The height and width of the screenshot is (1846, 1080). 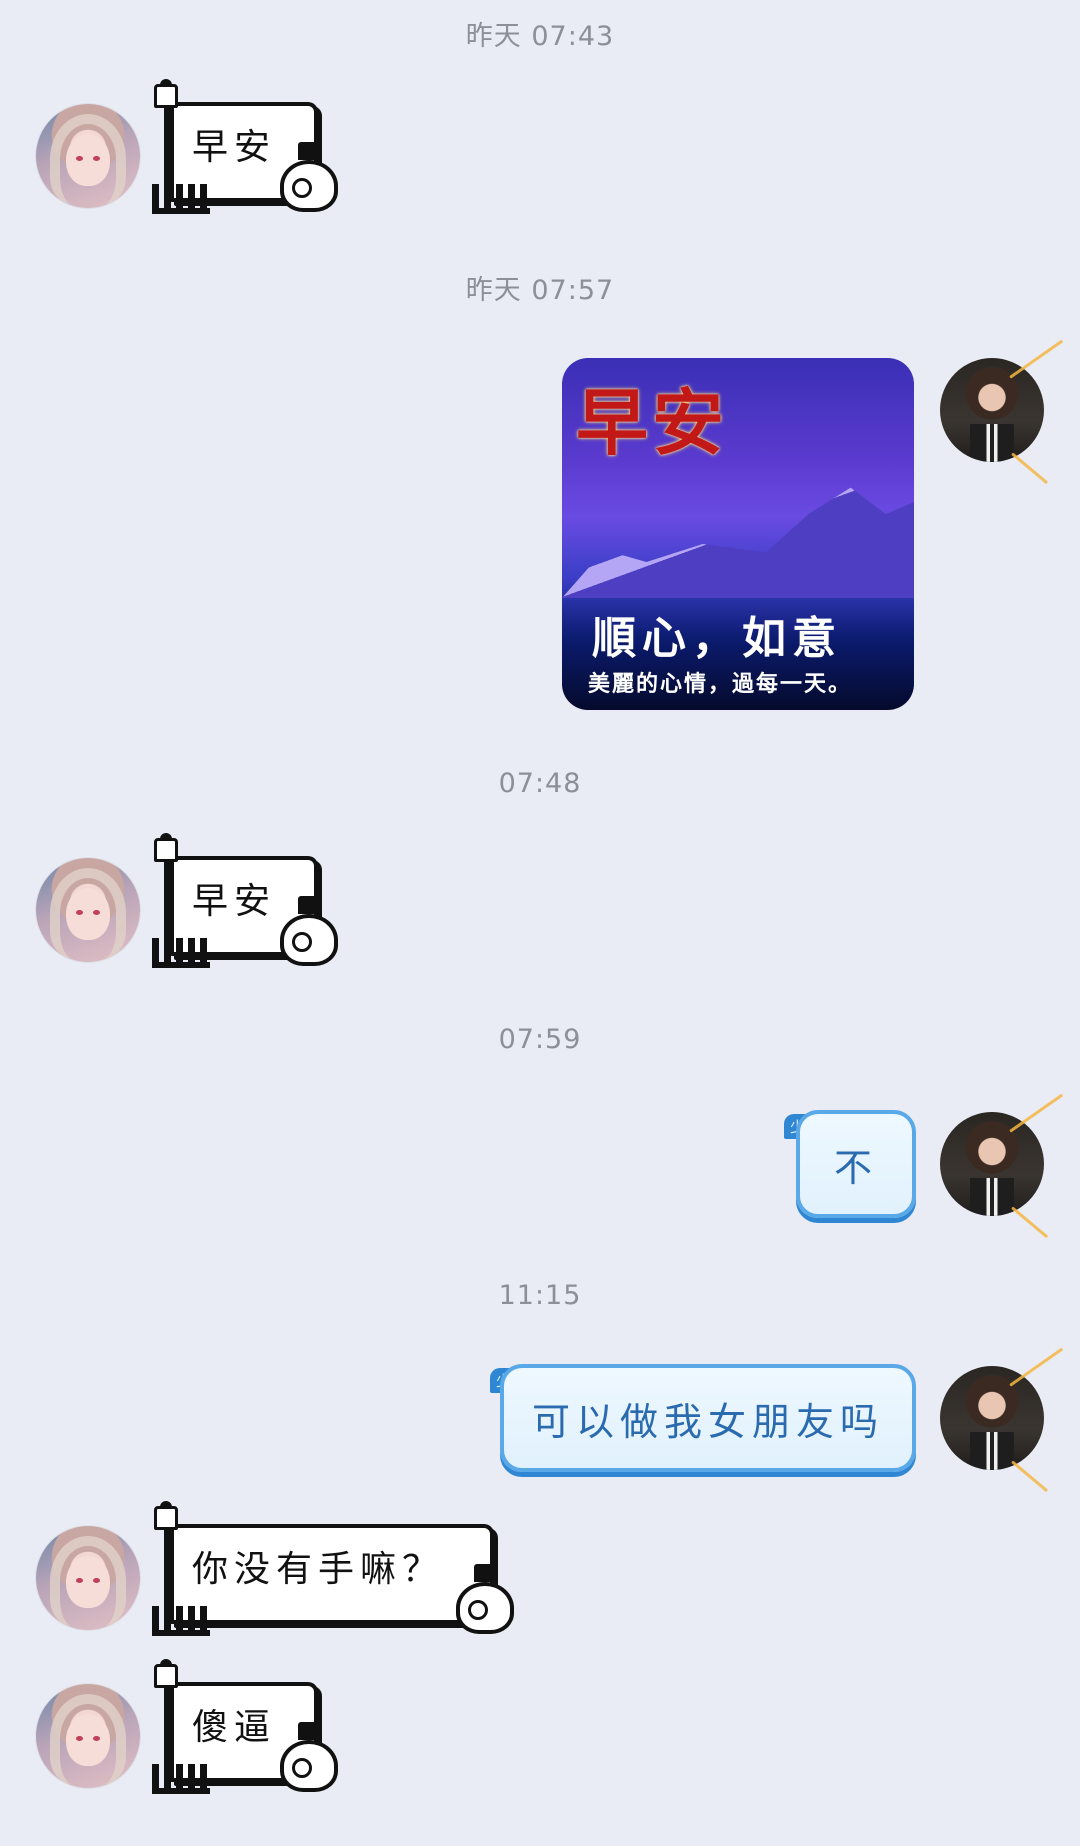 I want to click on image-message: 早安 順心，如意 美麗的心情，過每一天。, so click(x=738, y=534).